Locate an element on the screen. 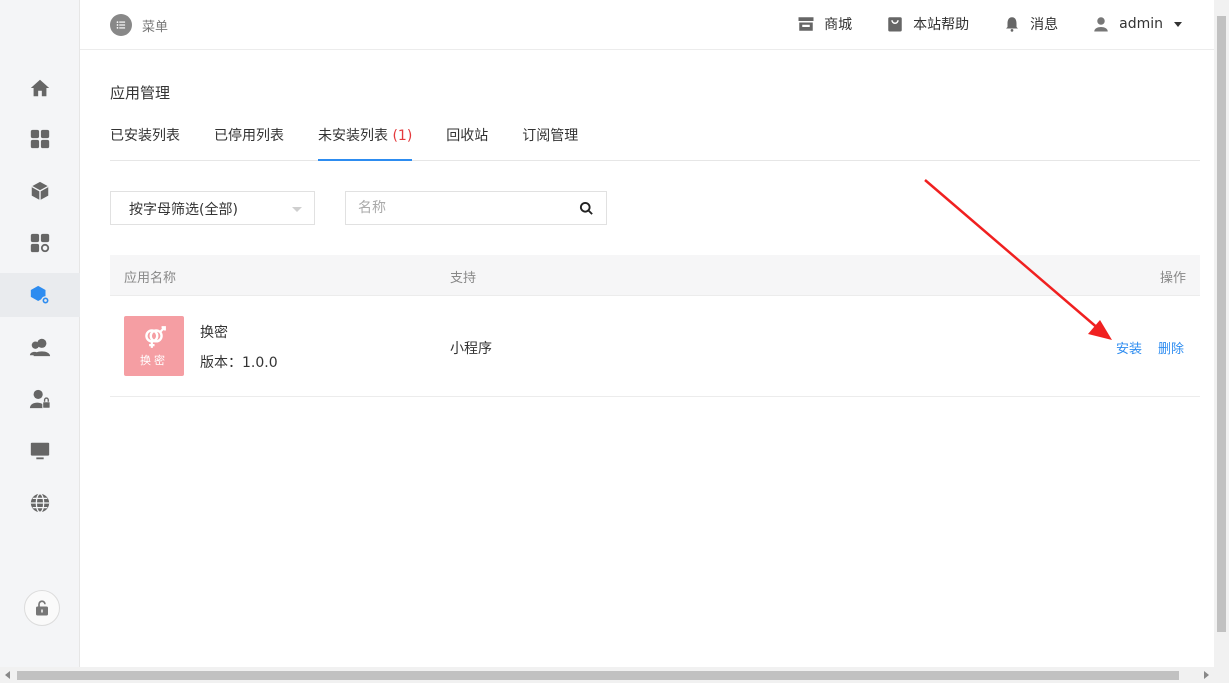  sidebar-item-home is located at coordinates (40, 88).